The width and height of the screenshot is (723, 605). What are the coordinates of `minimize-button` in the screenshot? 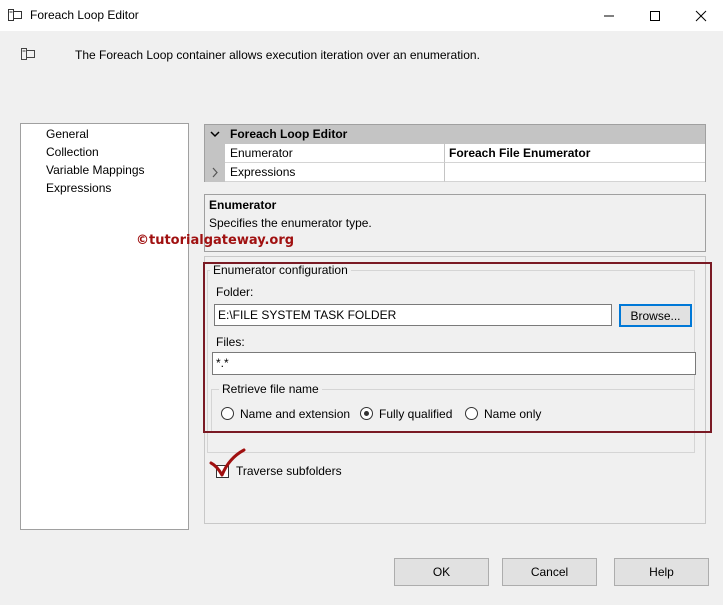 It's located at (609, 15).